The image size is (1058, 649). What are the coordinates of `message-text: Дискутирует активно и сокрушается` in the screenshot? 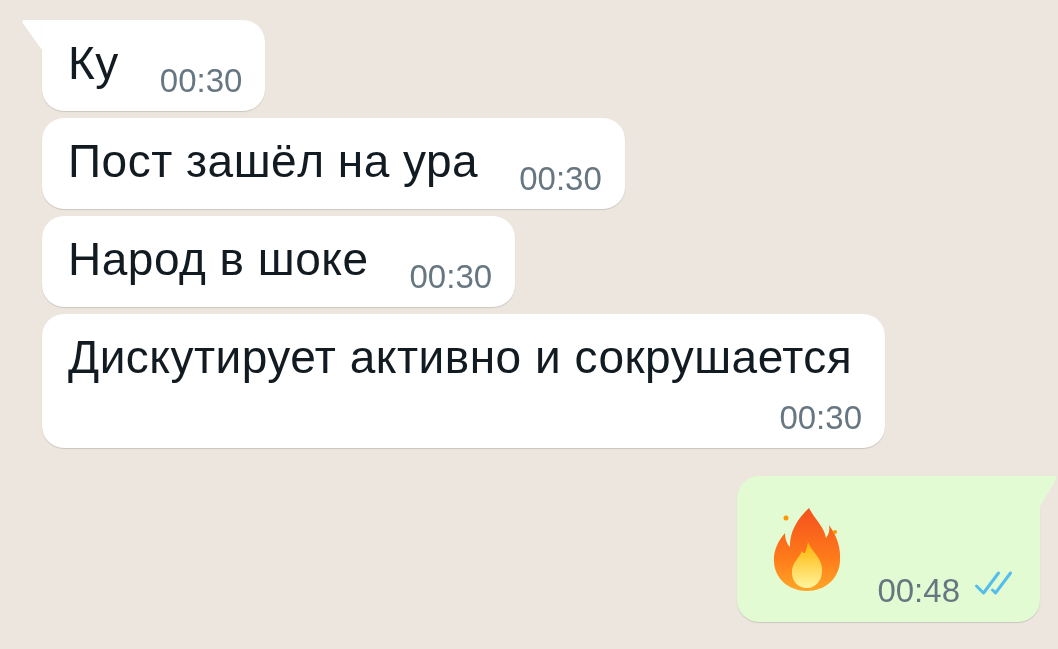 It's located at (460, 357).